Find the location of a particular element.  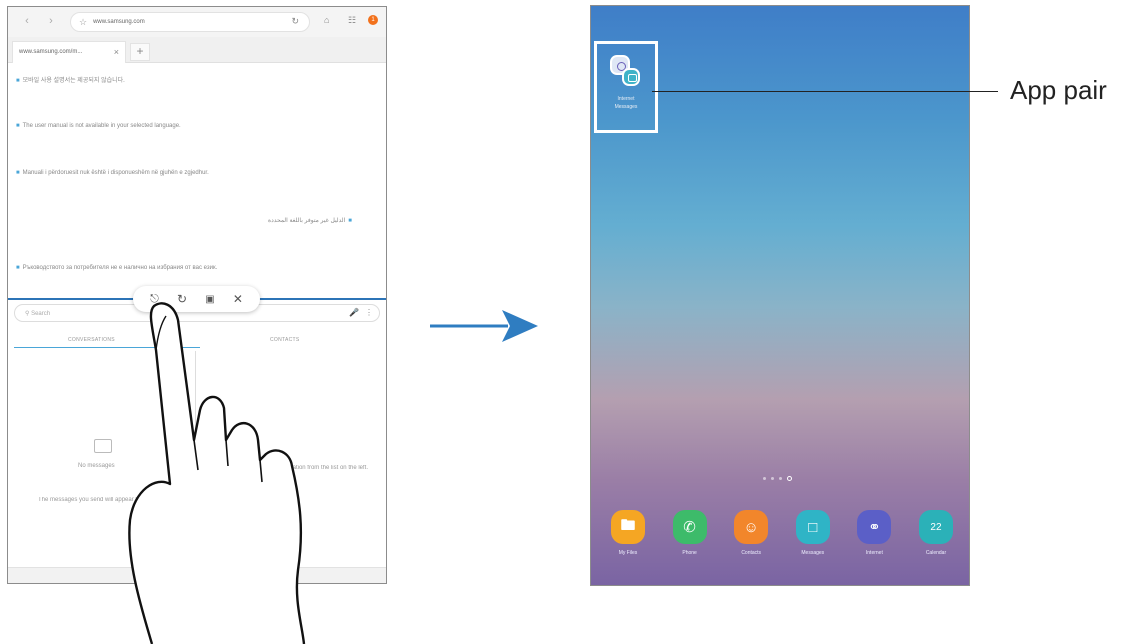

dock-app-my-files: 🖿 My Files is located at coordinates (628, 533).